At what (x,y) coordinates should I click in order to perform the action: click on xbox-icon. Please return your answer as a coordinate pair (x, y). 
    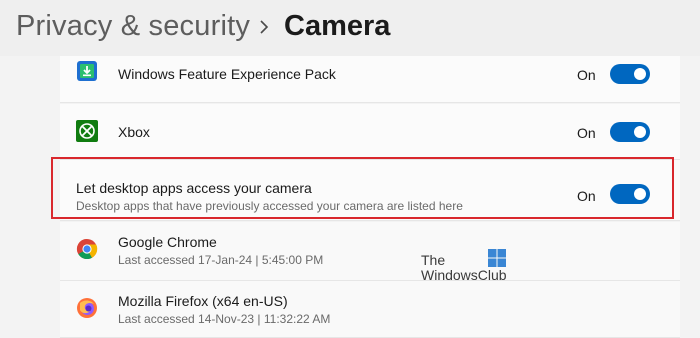
    Looking at the image, I should click on (87, 131).